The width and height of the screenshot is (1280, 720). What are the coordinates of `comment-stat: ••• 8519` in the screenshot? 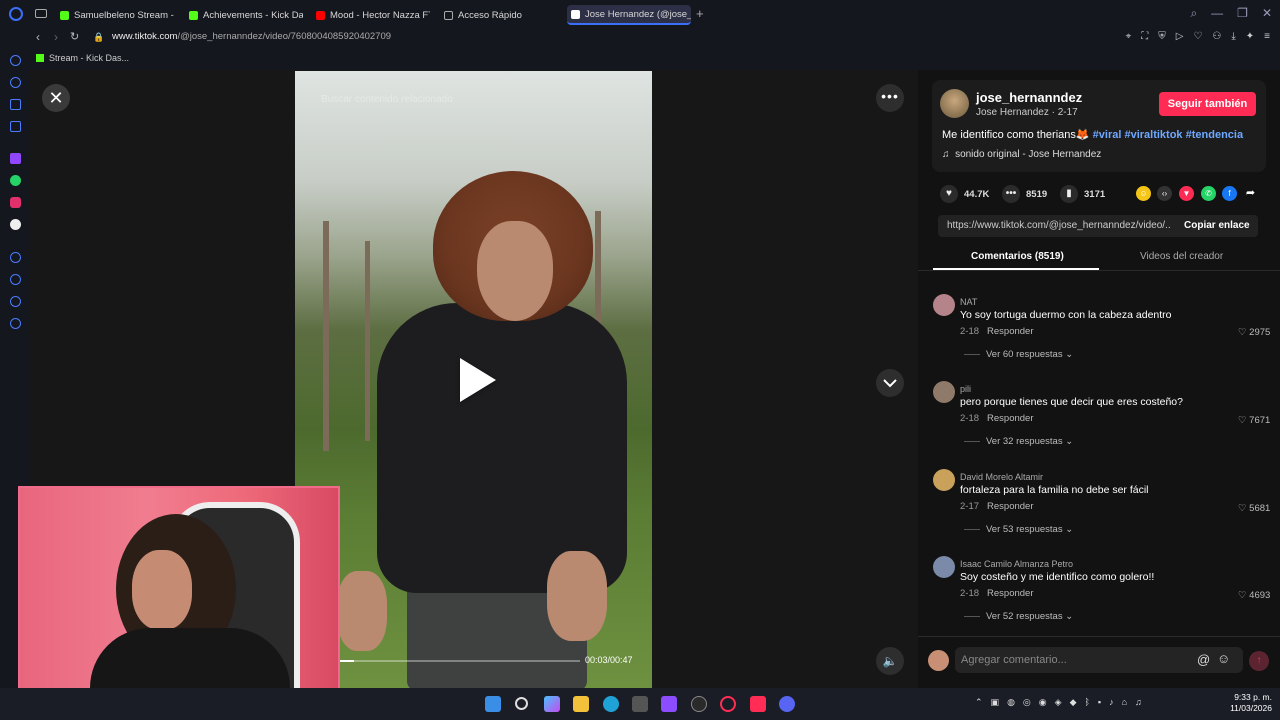 It's located at (1024, 194).